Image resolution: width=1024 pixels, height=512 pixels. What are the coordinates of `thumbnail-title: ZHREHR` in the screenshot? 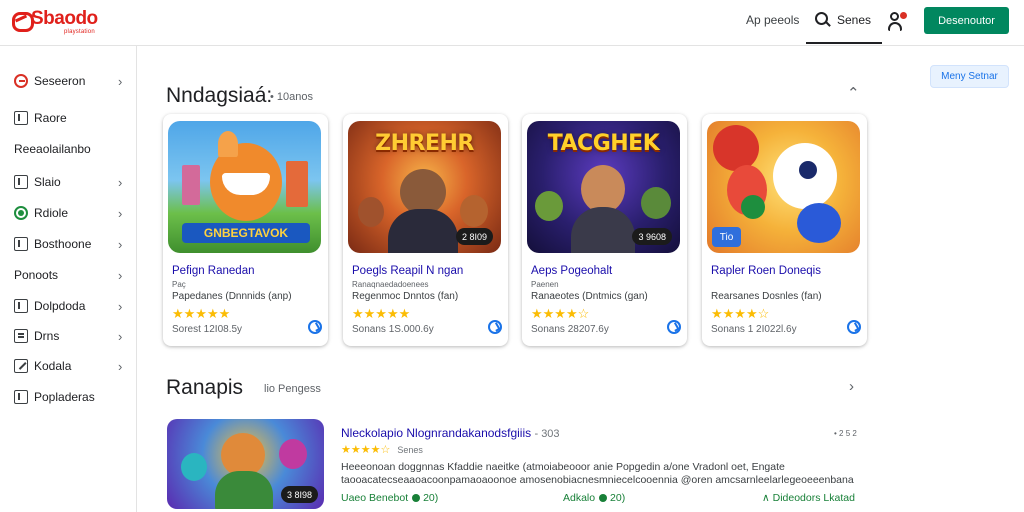 It's located at (424, 143).